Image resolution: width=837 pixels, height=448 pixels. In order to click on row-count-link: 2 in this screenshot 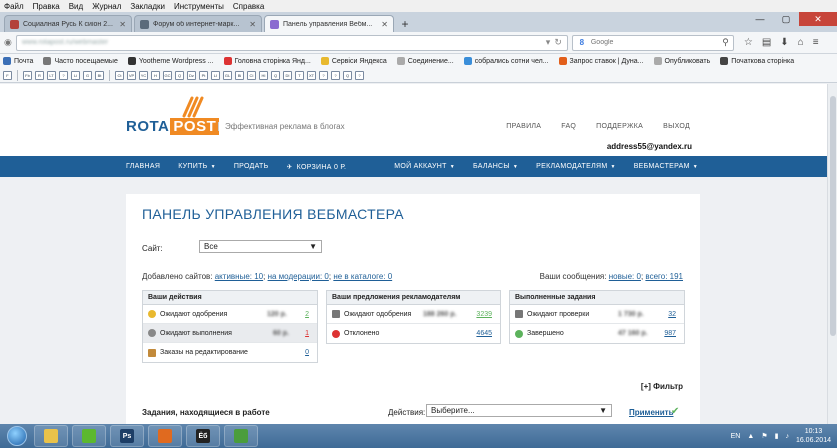, I will do `click(307, 314)`.